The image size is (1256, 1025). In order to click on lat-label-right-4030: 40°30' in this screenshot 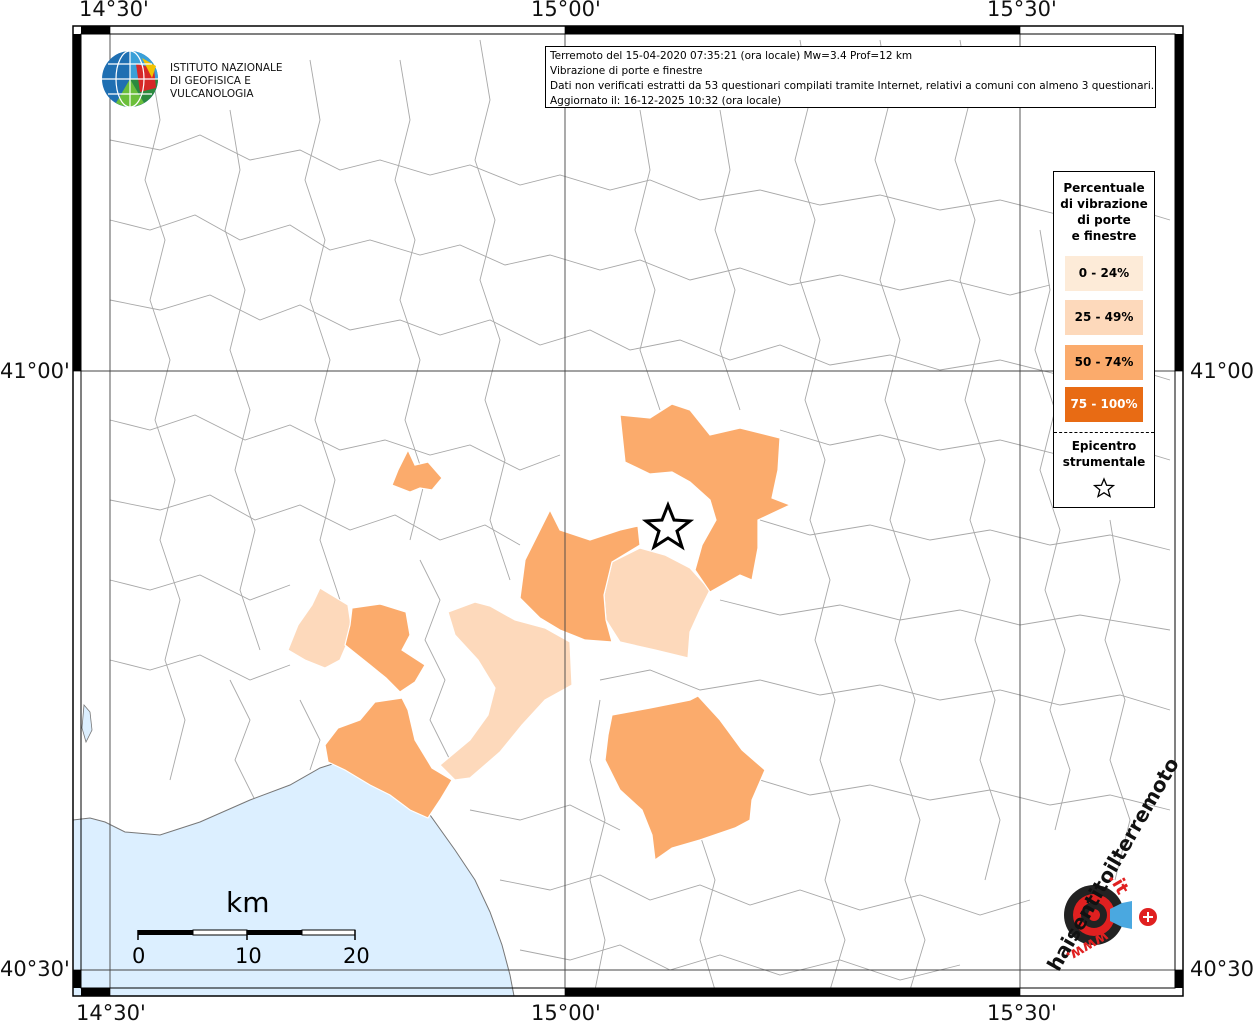, I will do `click(1223, 969)`.